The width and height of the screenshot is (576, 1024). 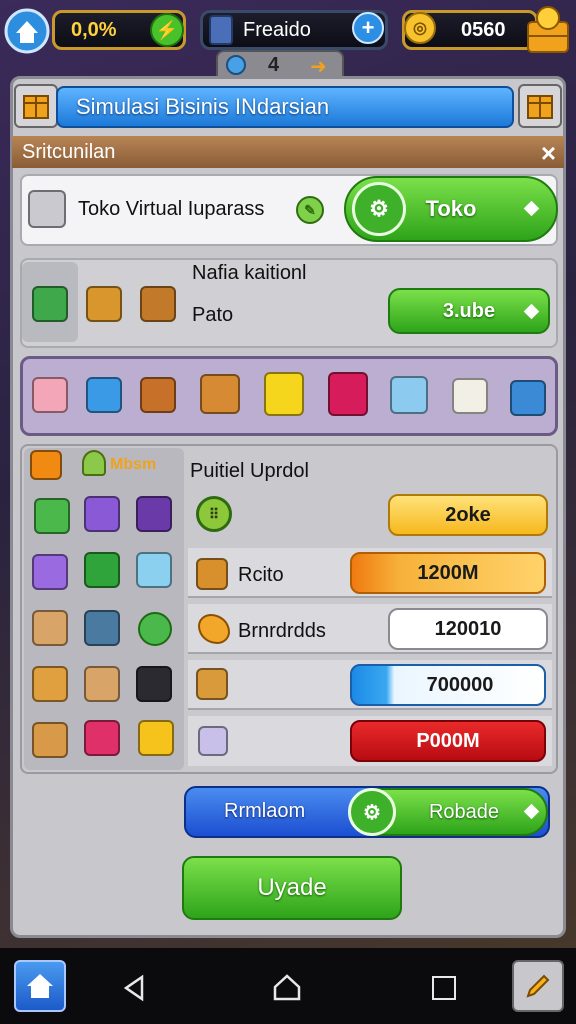 What do you see at coordinates (469, 310) in the screenshot?
I see `product-button-label: 3.ube` at bounding box center [469, 310].